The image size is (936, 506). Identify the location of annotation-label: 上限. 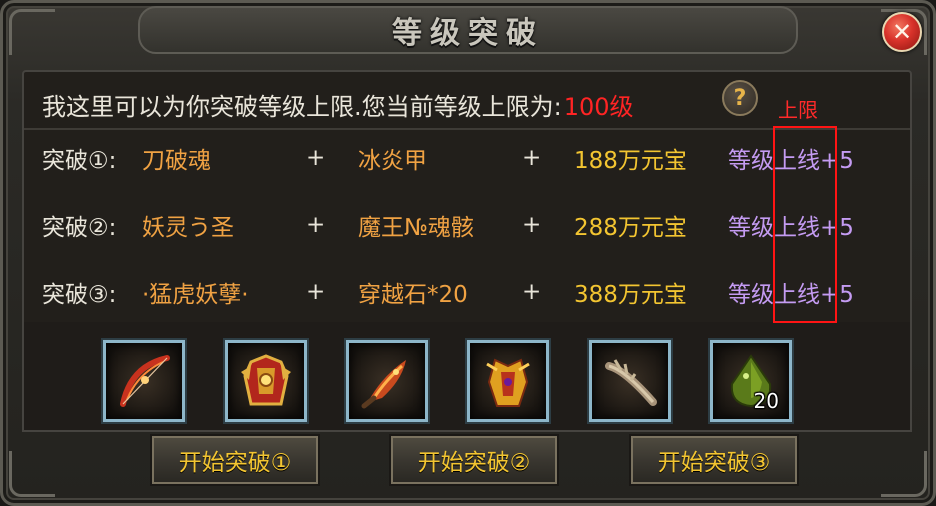
(798, 110).